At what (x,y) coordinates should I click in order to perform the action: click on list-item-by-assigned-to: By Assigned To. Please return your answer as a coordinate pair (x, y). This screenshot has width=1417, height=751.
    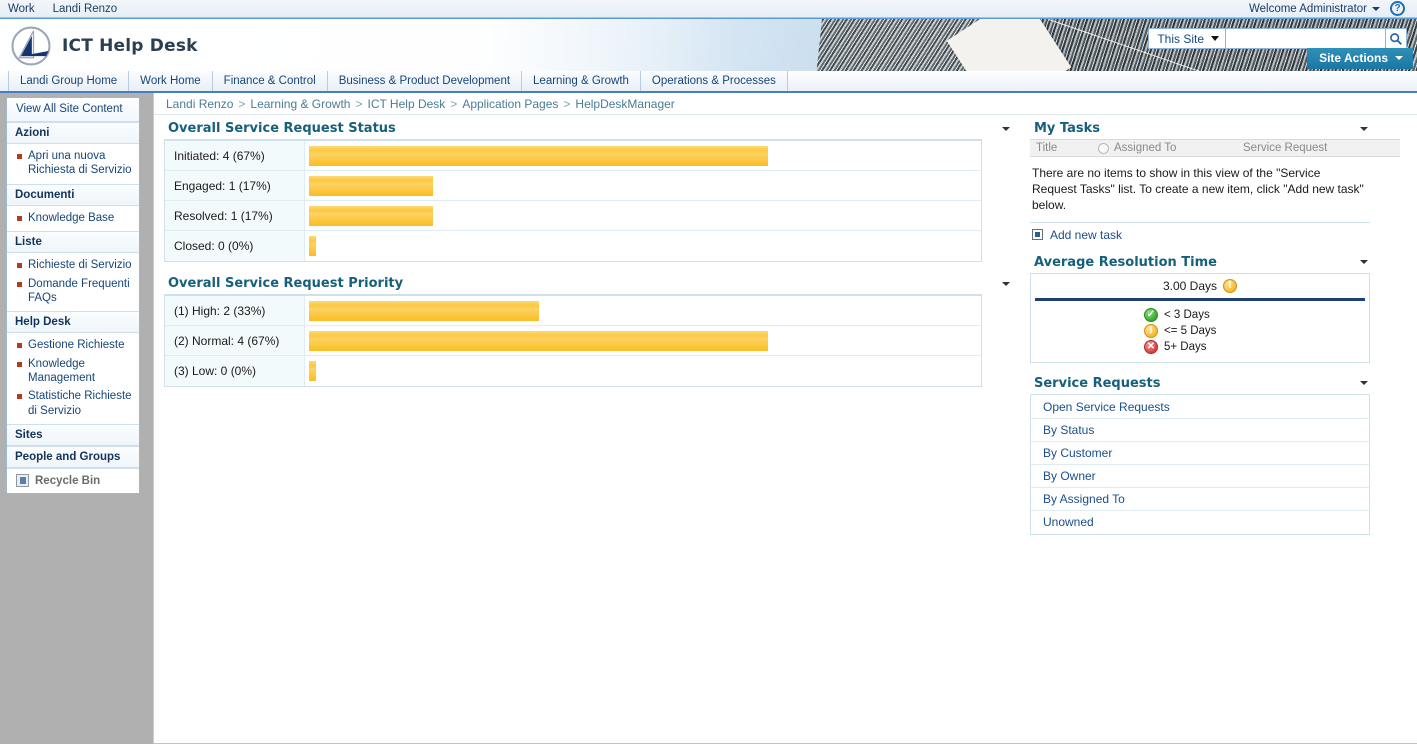
    Looking at the image, I should click on (1200, 499).